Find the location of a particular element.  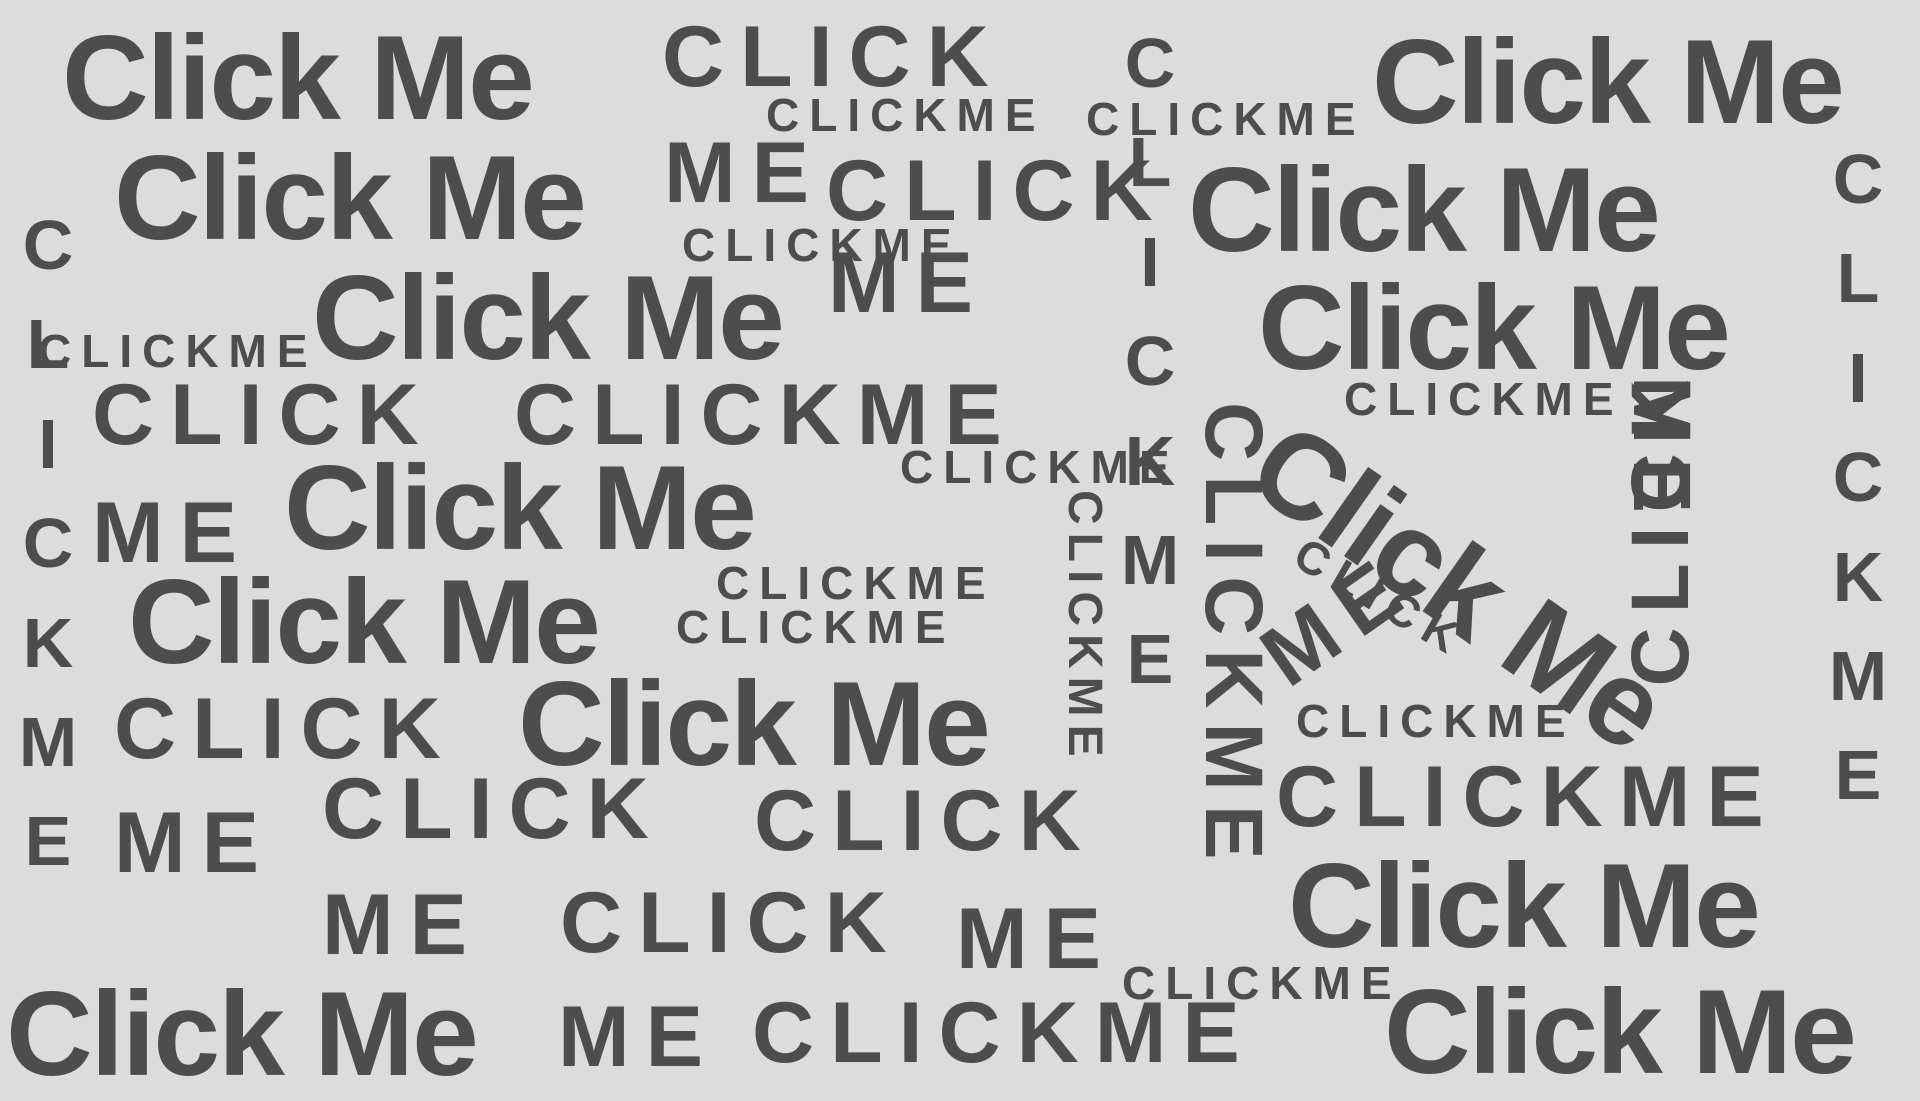

clickme-label: CLICKME is located at coordinates (1528, 797).